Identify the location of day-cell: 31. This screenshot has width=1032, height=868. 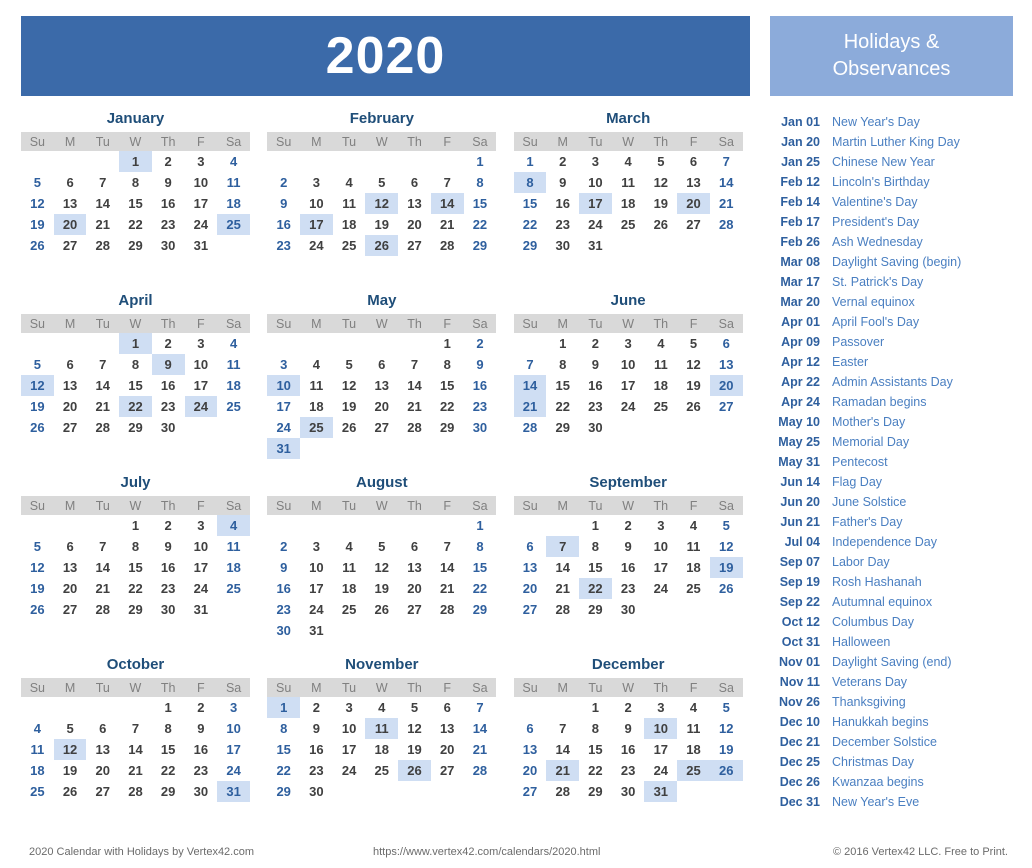
(233, 791).